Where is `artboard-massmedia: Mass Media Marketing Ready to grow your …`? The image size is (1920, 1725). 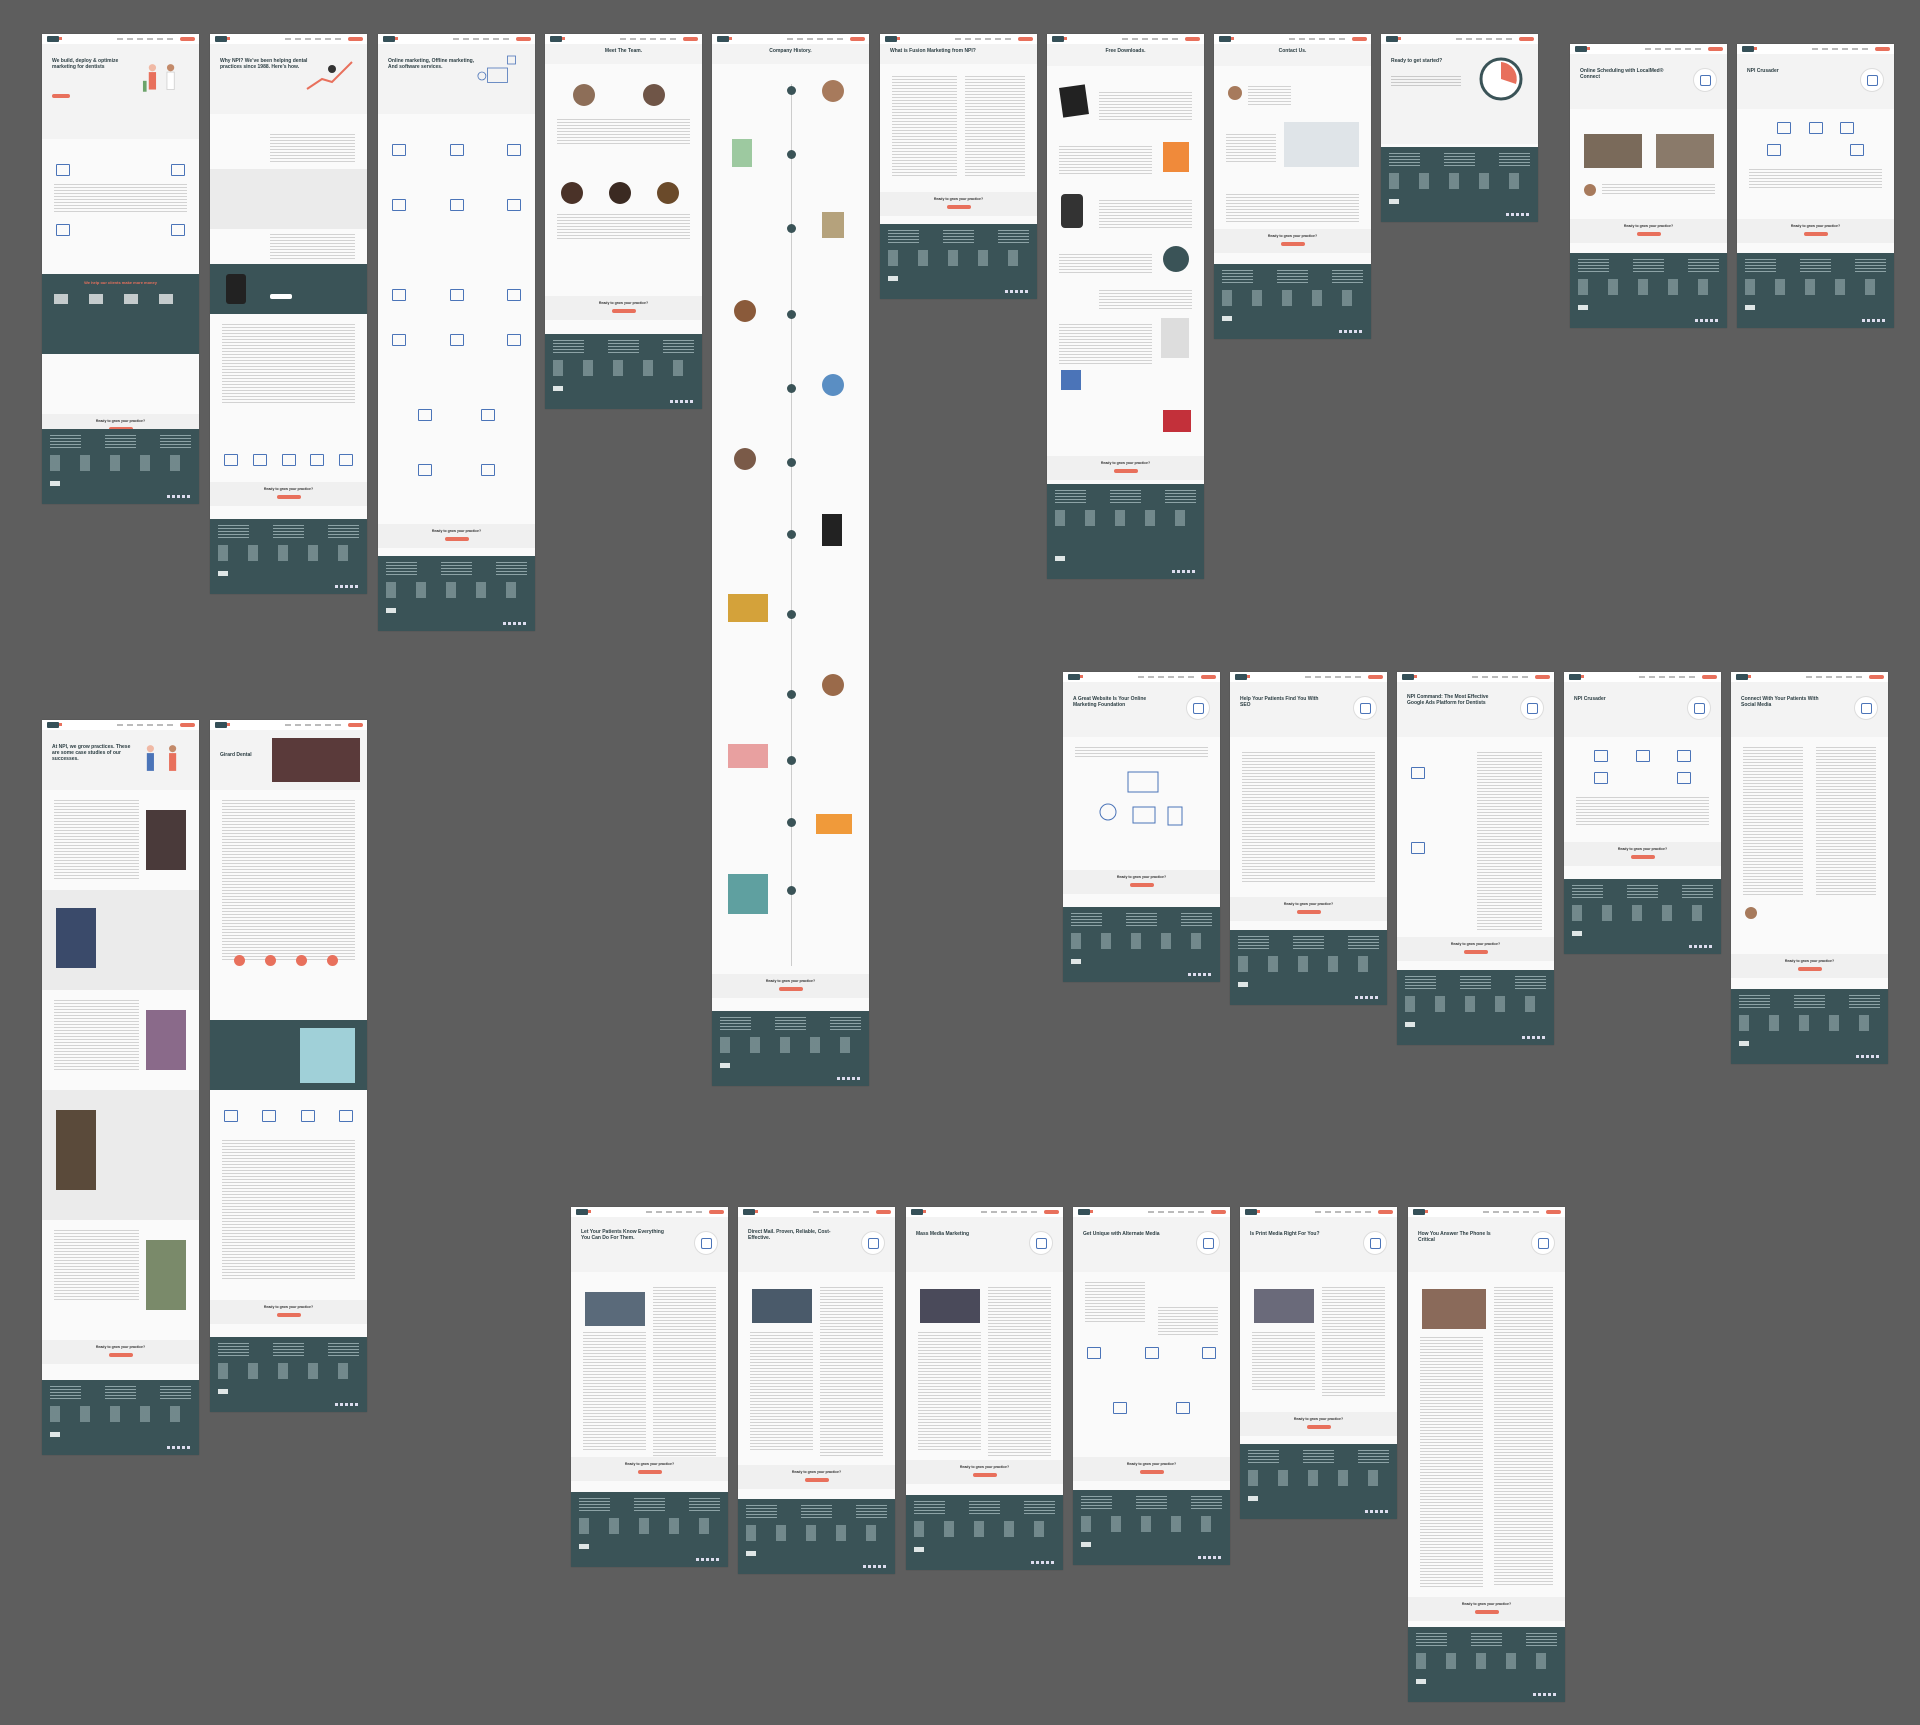
artboard-massmedia: Mass Media Marketing Ready to grow your … is located at coordinates (984, 1388).